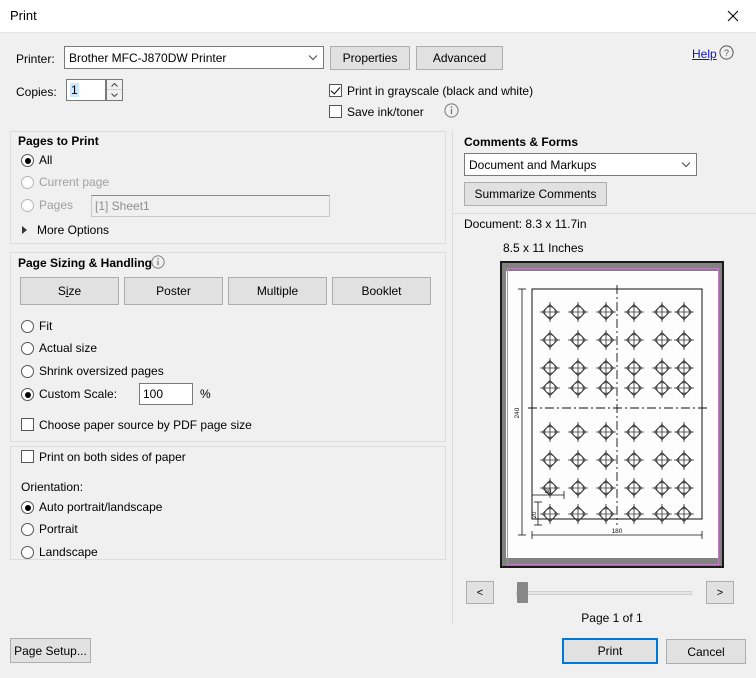 The height and width of the screenshot is (678, 756). I want to click on printer-select: Brother MFC-J870DW Printer, so click(194, 57).